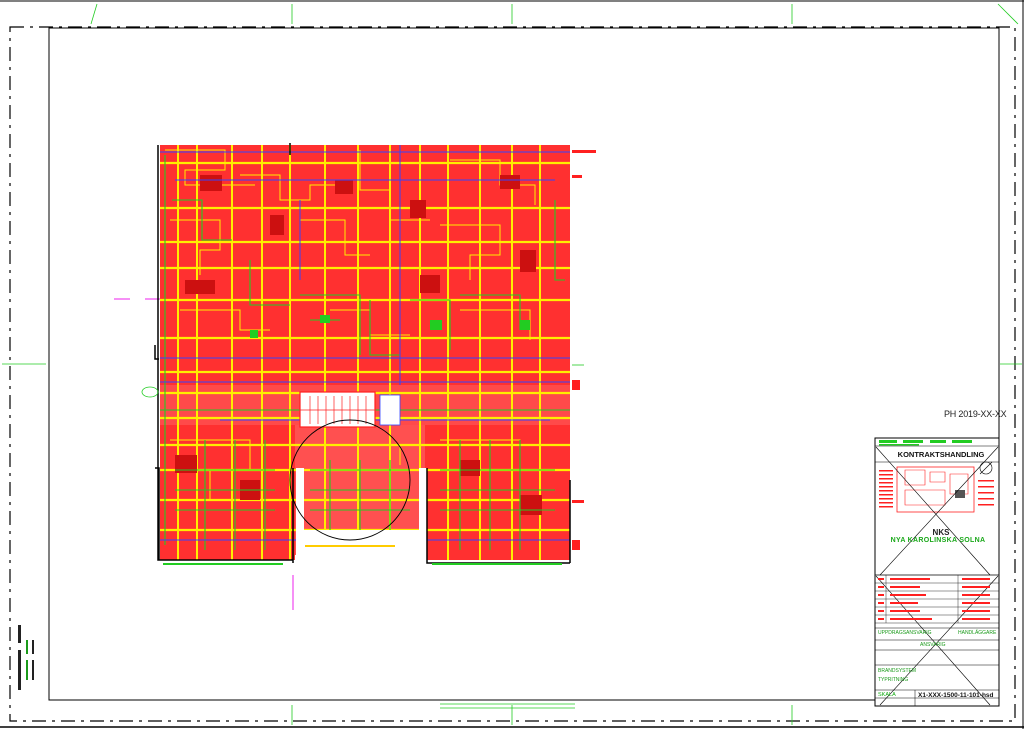 The height and width of the screenshot is (729, 1024). I want to click on margin-notes, so click(26, 657).